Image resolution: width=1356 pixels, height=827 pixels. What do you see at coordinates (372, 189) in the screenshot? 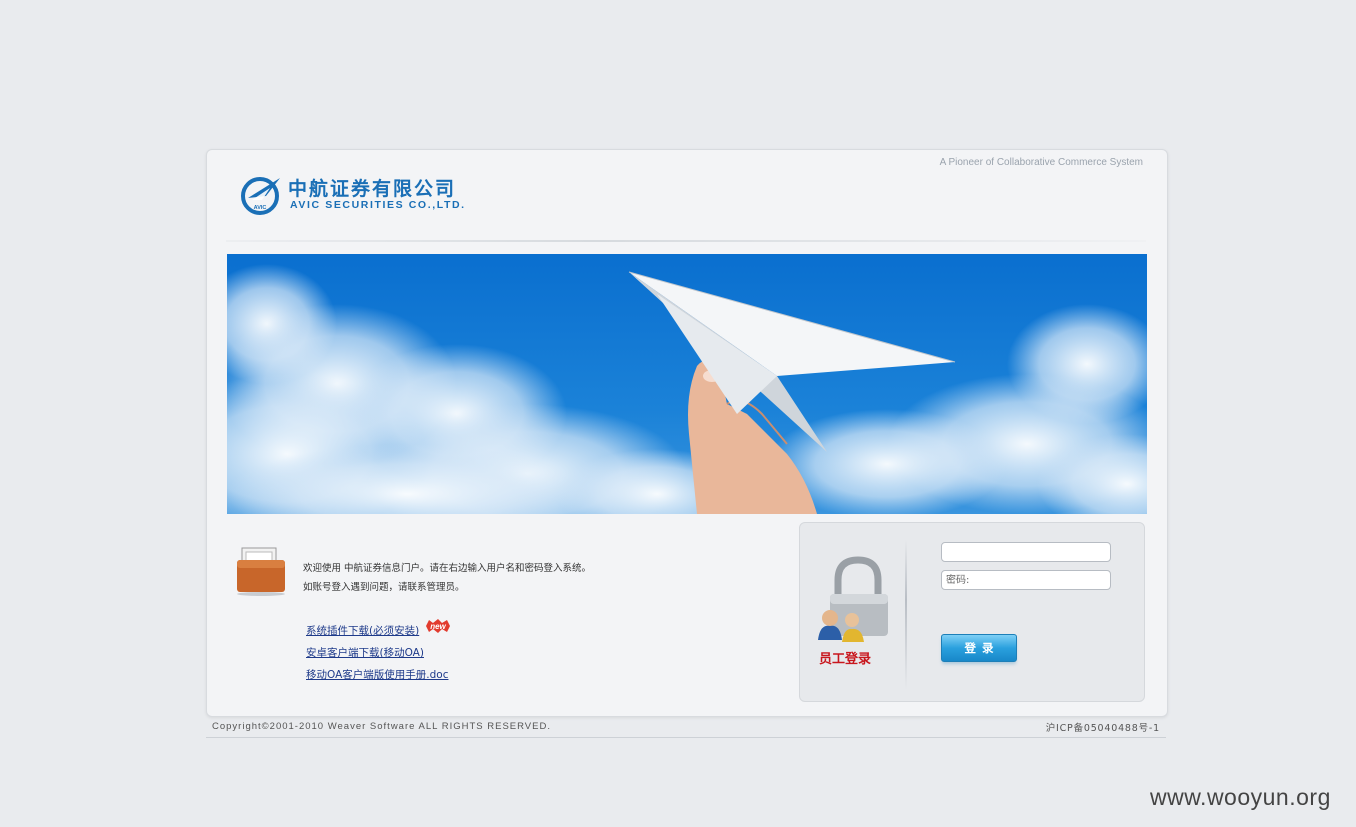
I see `company-name-cn: 中航证券有限公司` at bounding box center [372, 189].